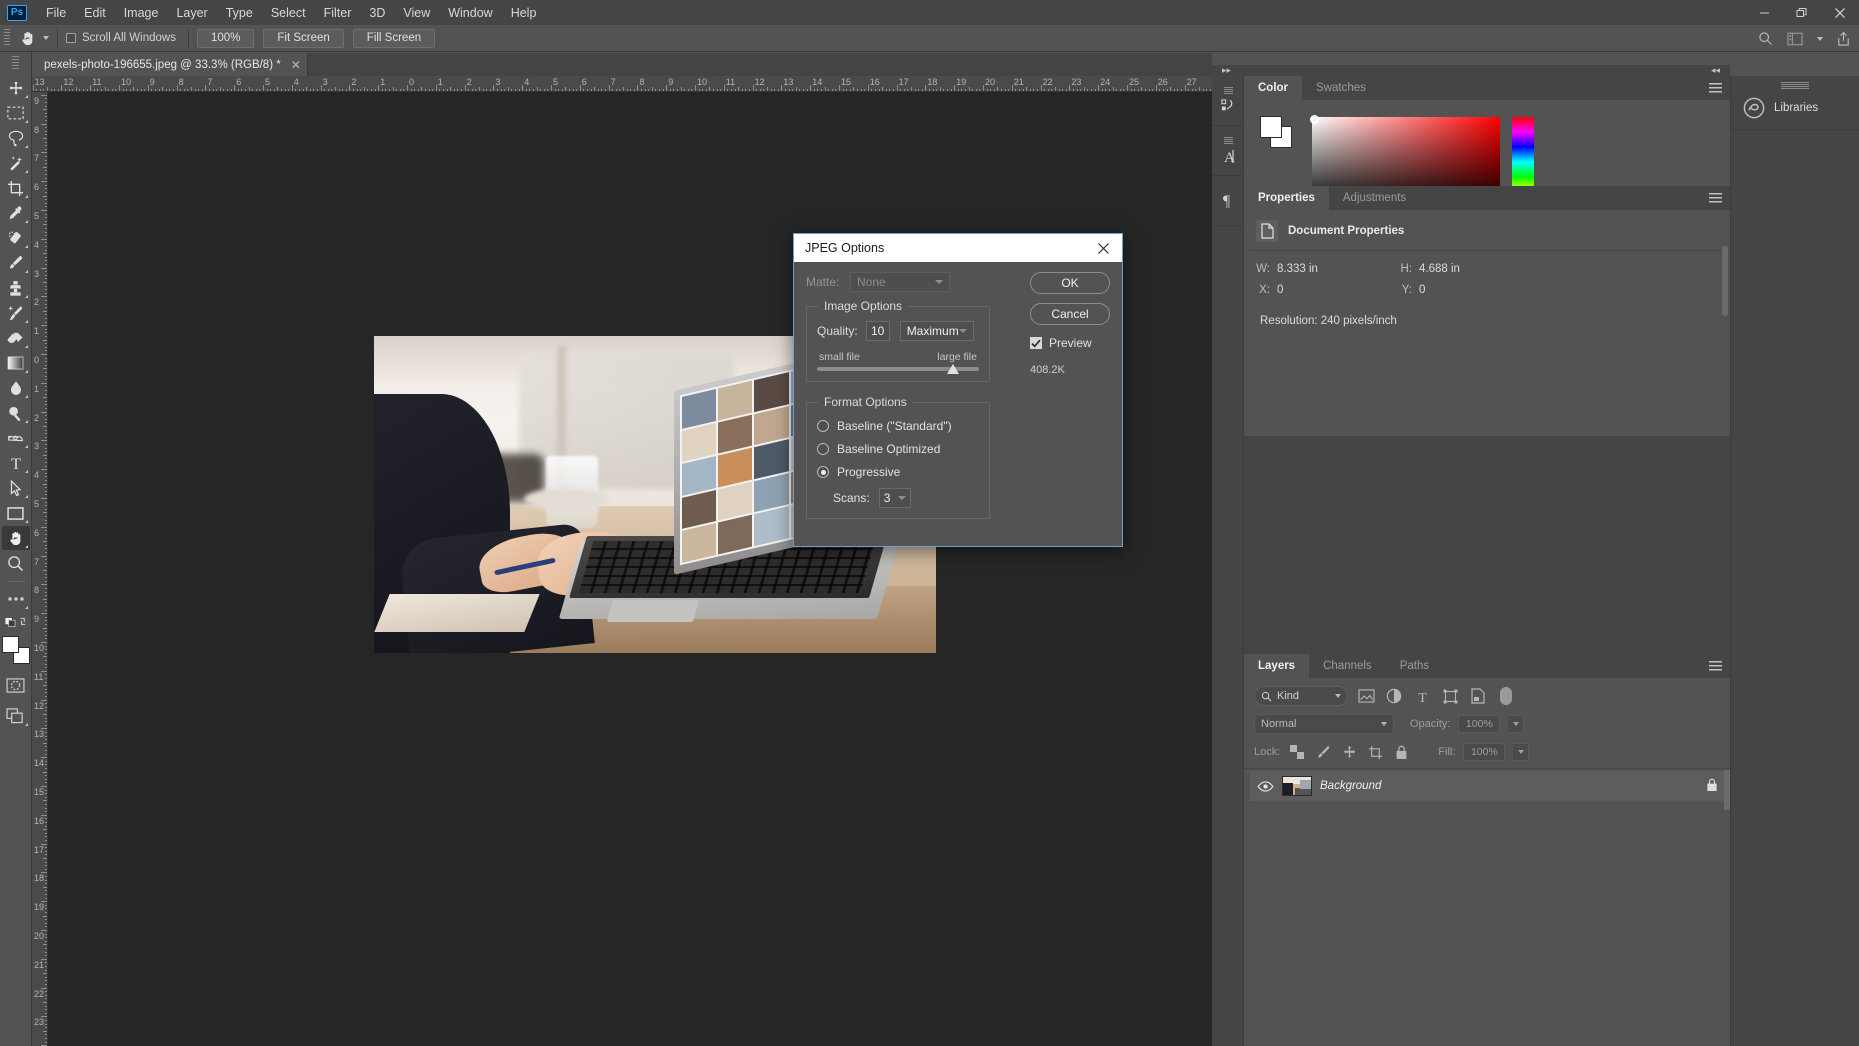  I want to click on tab-swatches: Swatches, so click(1341, 88).